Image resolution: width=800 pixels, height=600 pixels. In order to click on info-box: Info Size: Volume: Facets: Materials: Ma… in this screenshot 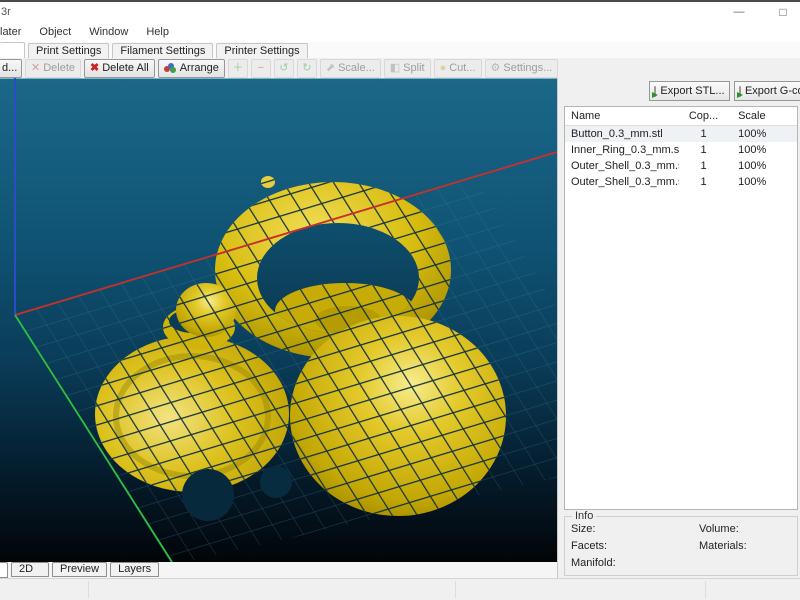, I will do `click(681, 543)`.